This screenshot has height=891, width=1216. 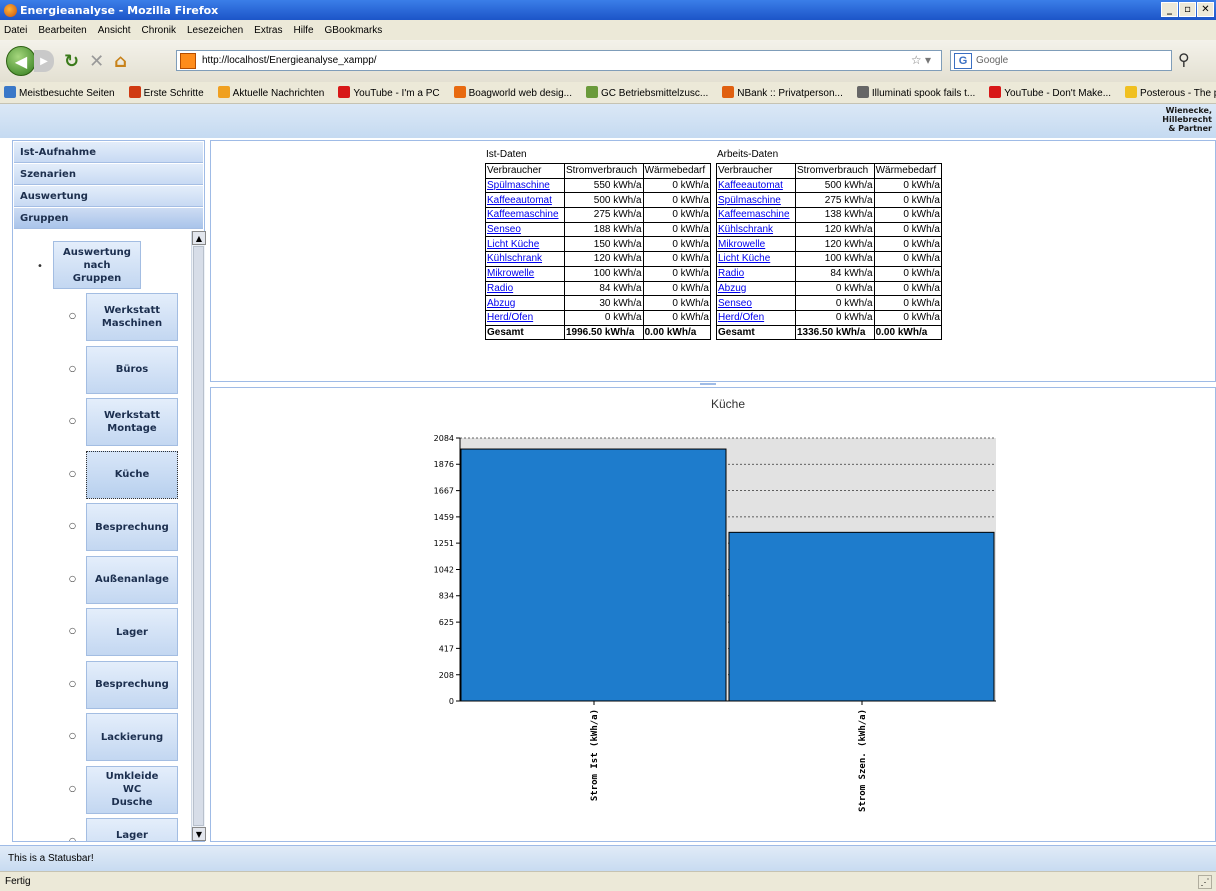 I want to click on group-button-auswertung-nach-gruppen: Auswertung nach Gruppen, so click(x=97, y=265).